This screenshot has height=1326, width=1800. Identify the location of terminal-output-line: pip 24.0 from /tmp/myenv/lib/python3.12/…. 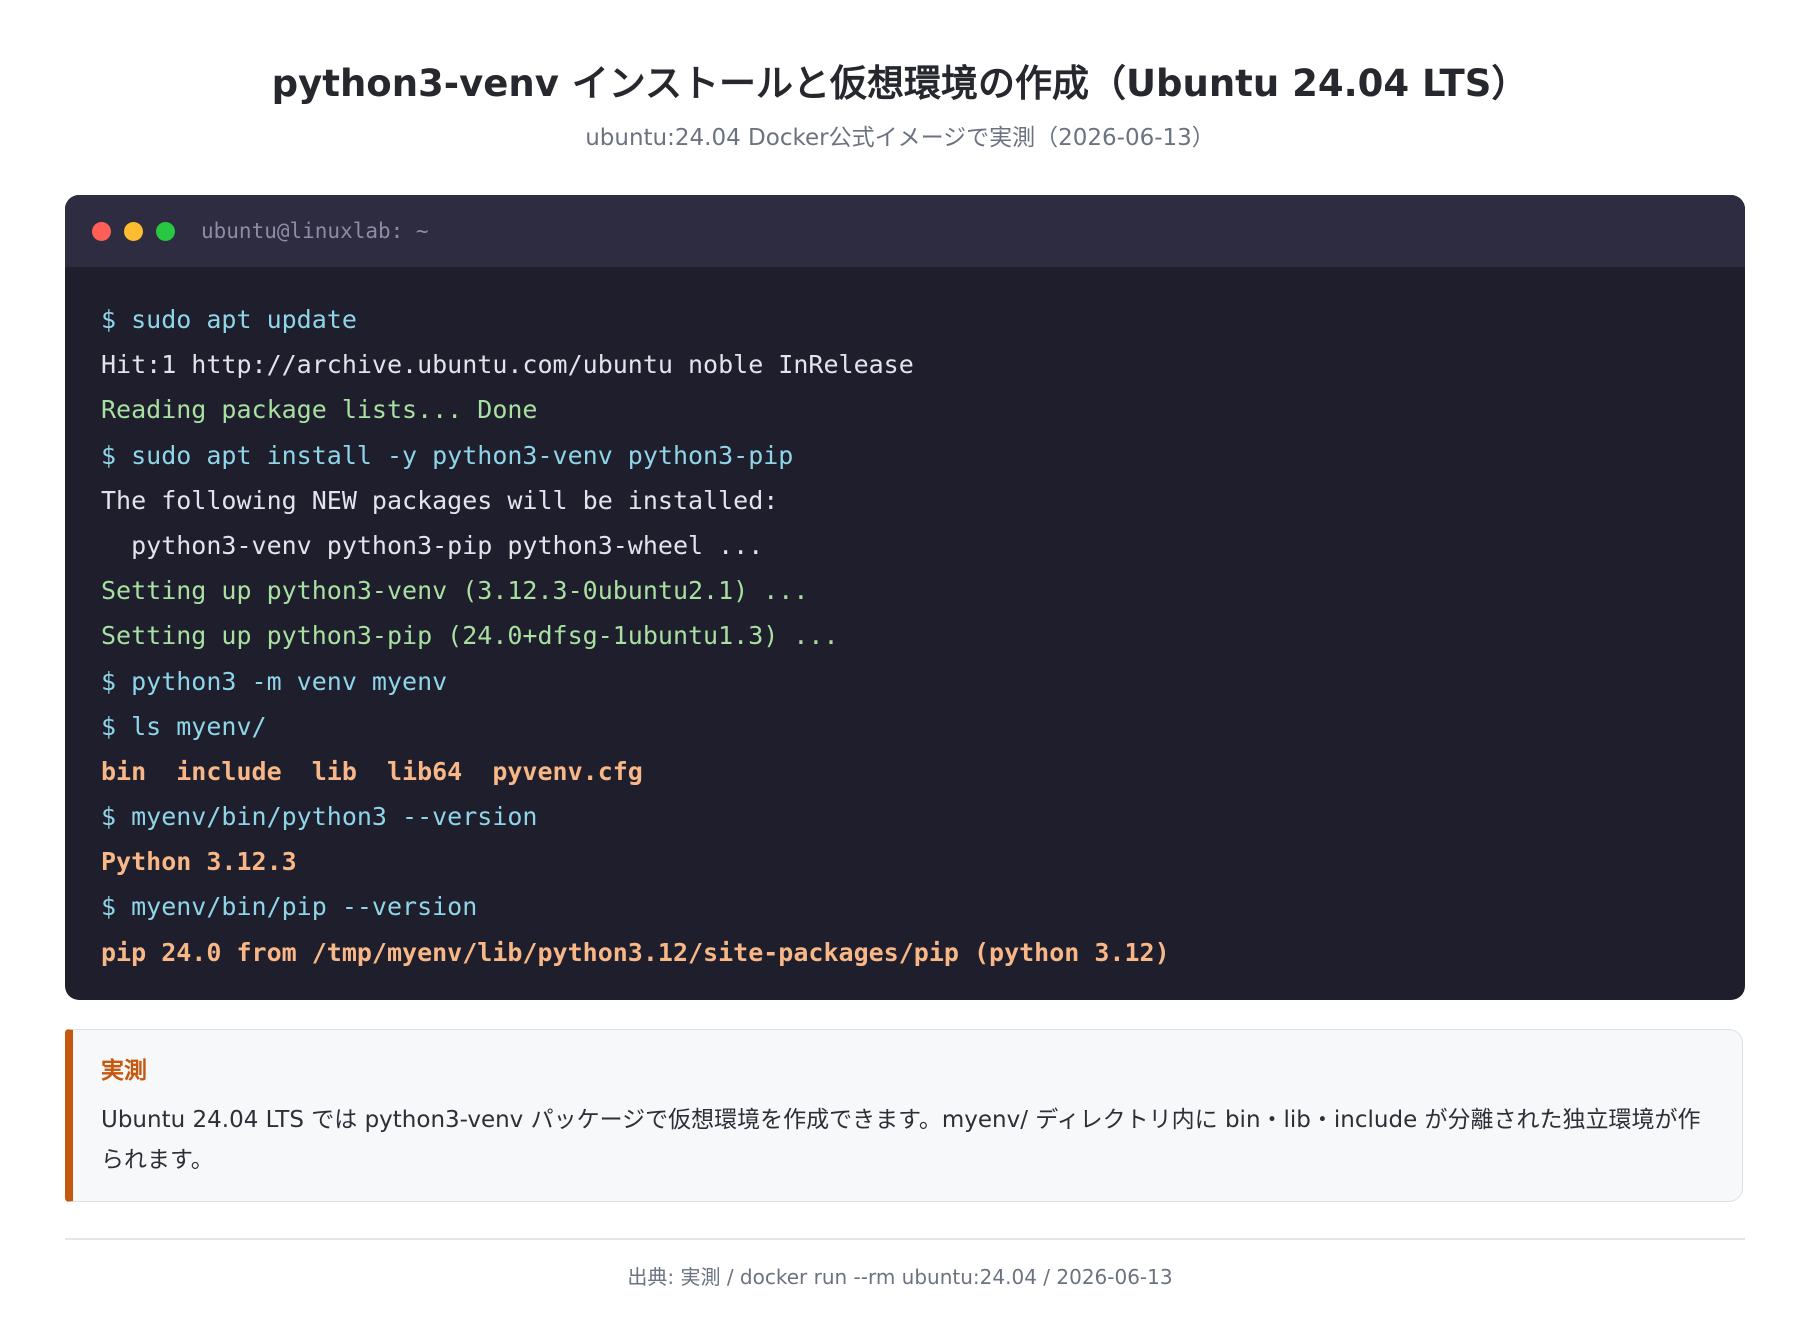
(635, 952).